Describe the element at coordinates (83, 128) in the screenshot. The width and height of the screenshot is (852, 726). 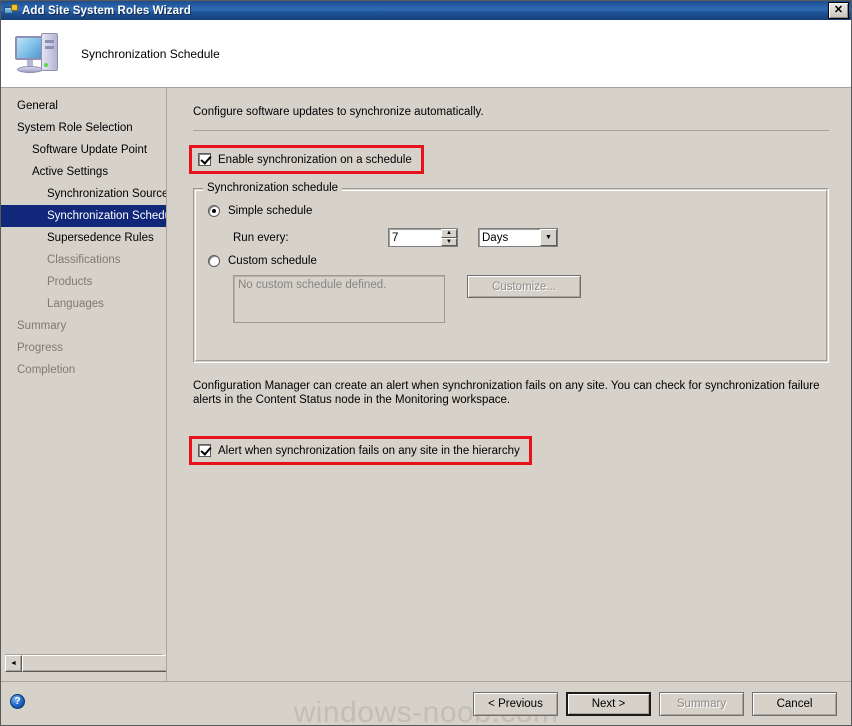
I see `sidebar-item-system-role-selection: System Role Selection` at that location.